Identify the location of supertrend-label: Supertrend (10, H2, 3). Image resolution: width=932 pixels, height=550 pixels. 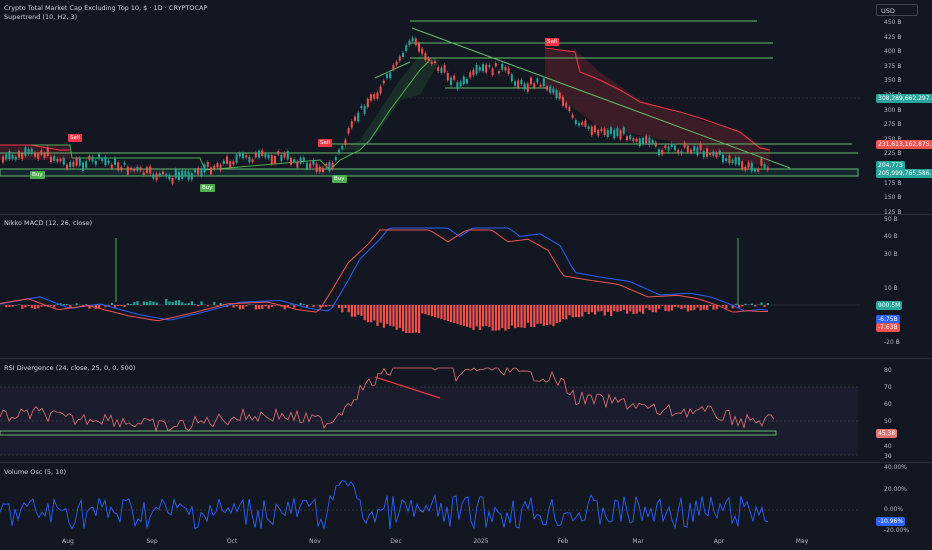
(40, 17).